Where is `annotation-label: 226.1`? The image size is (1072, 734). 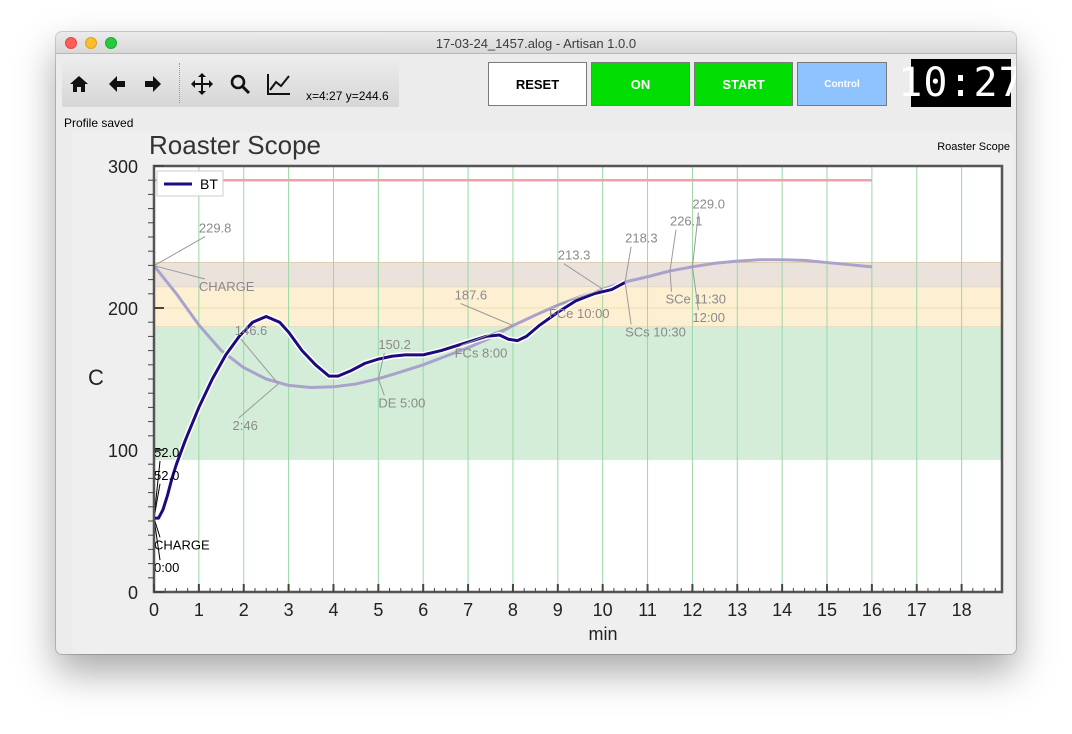
annotation-label: 226.1 is located at coordinates (686, 221).